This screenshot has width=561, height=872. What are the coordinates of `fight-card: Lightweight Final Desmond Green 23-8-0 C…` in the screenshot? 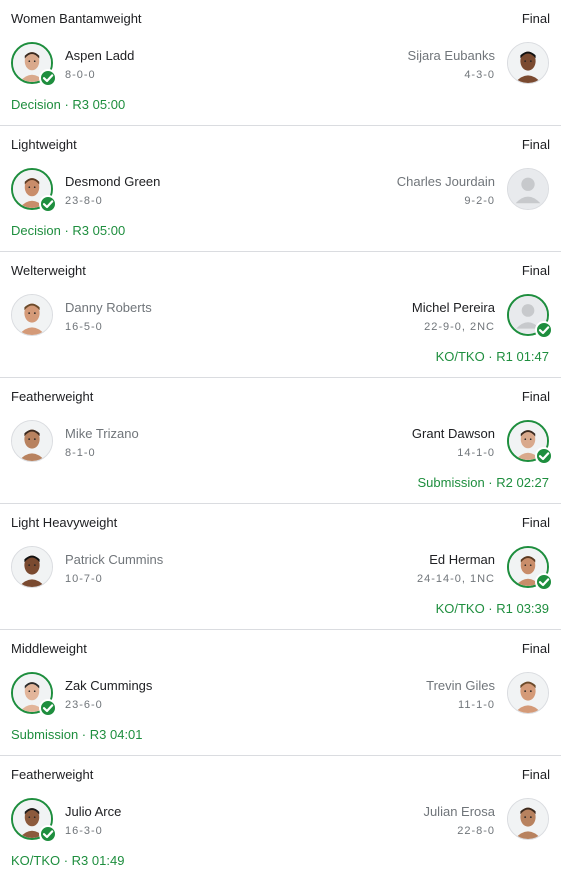 It's located at (280, 189).